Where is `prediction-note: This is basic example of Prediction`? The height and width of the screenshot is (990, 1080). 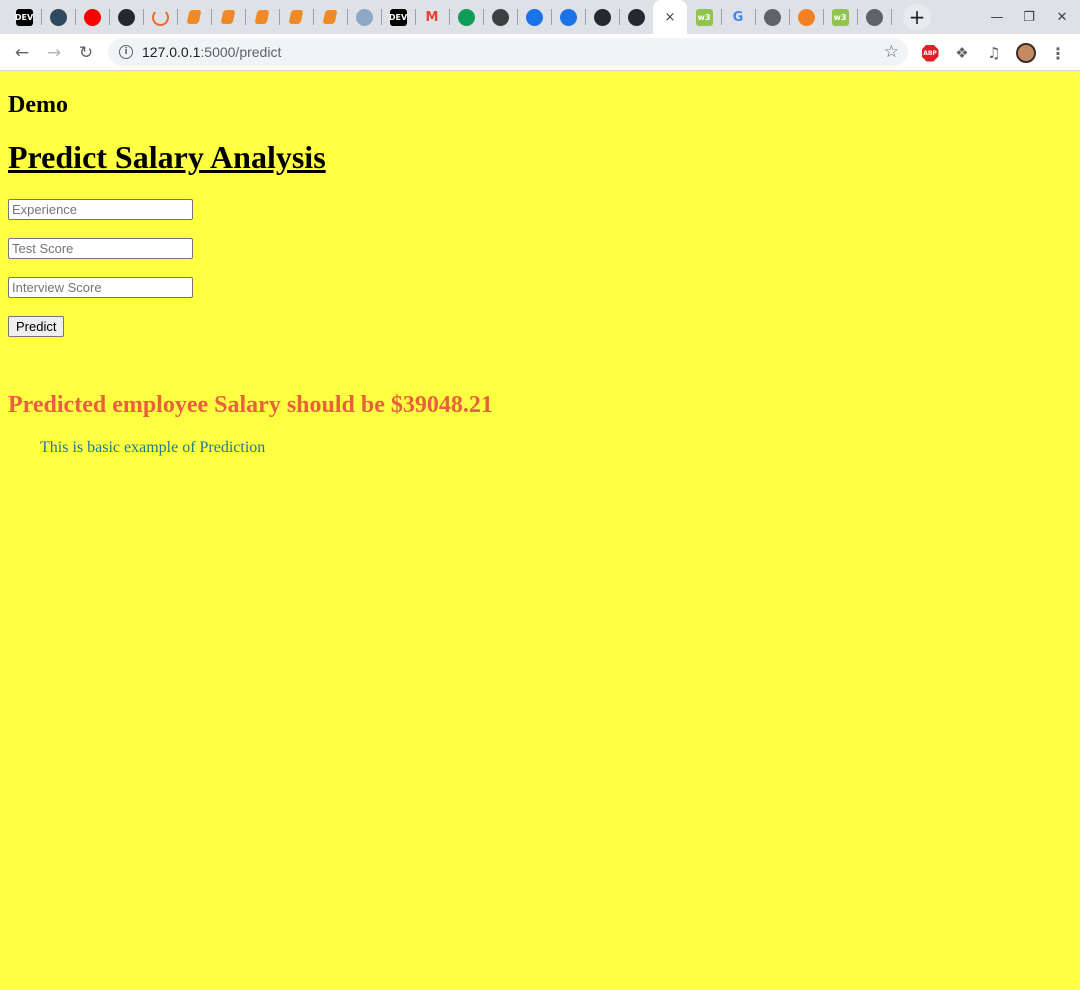
prediction-note: This is basic example of Prediction is located at coordinates (153, 447).